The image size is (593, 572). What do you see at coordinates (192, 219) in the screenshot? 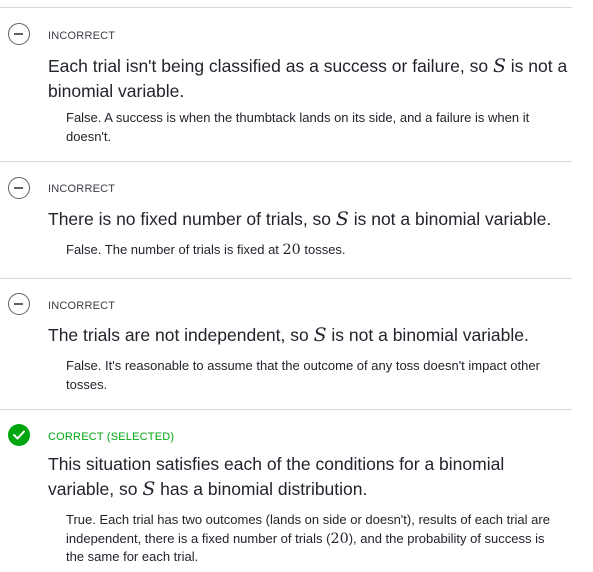
I see `choice-text-part: There is no fixed number of trials, so` at bounding box center [192, 219].